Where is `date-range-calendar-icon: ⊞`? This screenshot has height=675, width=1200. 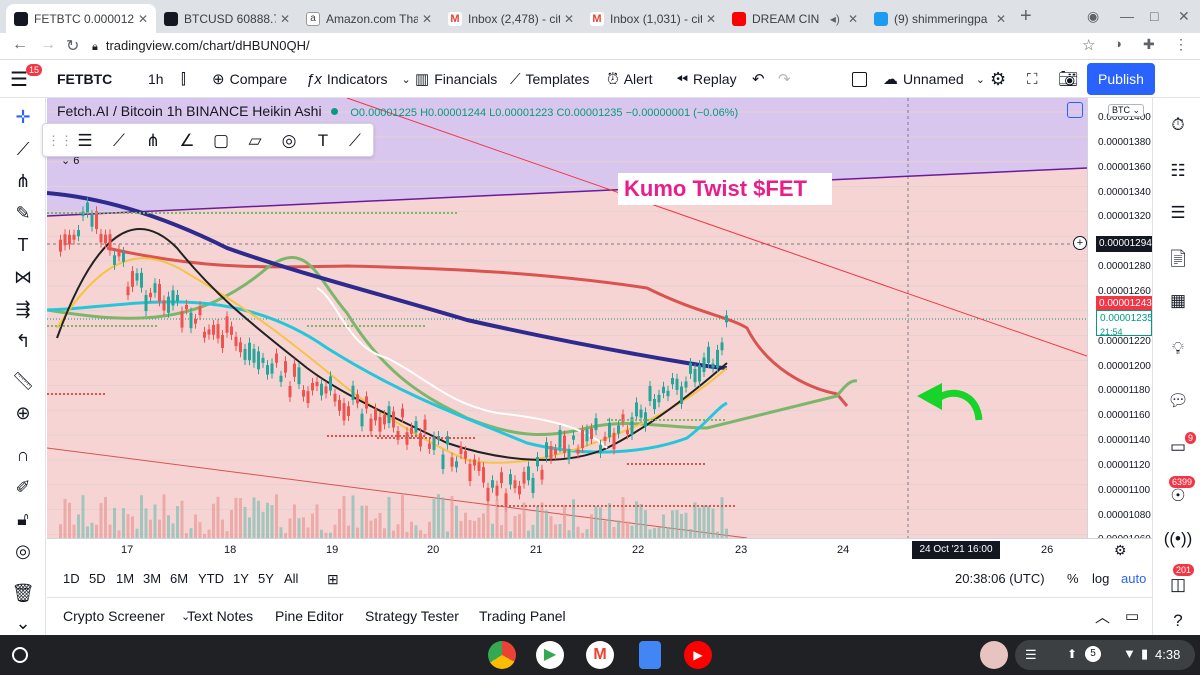
date-range-calendar-icon: ⊞ is located at coordinates (333, 579).